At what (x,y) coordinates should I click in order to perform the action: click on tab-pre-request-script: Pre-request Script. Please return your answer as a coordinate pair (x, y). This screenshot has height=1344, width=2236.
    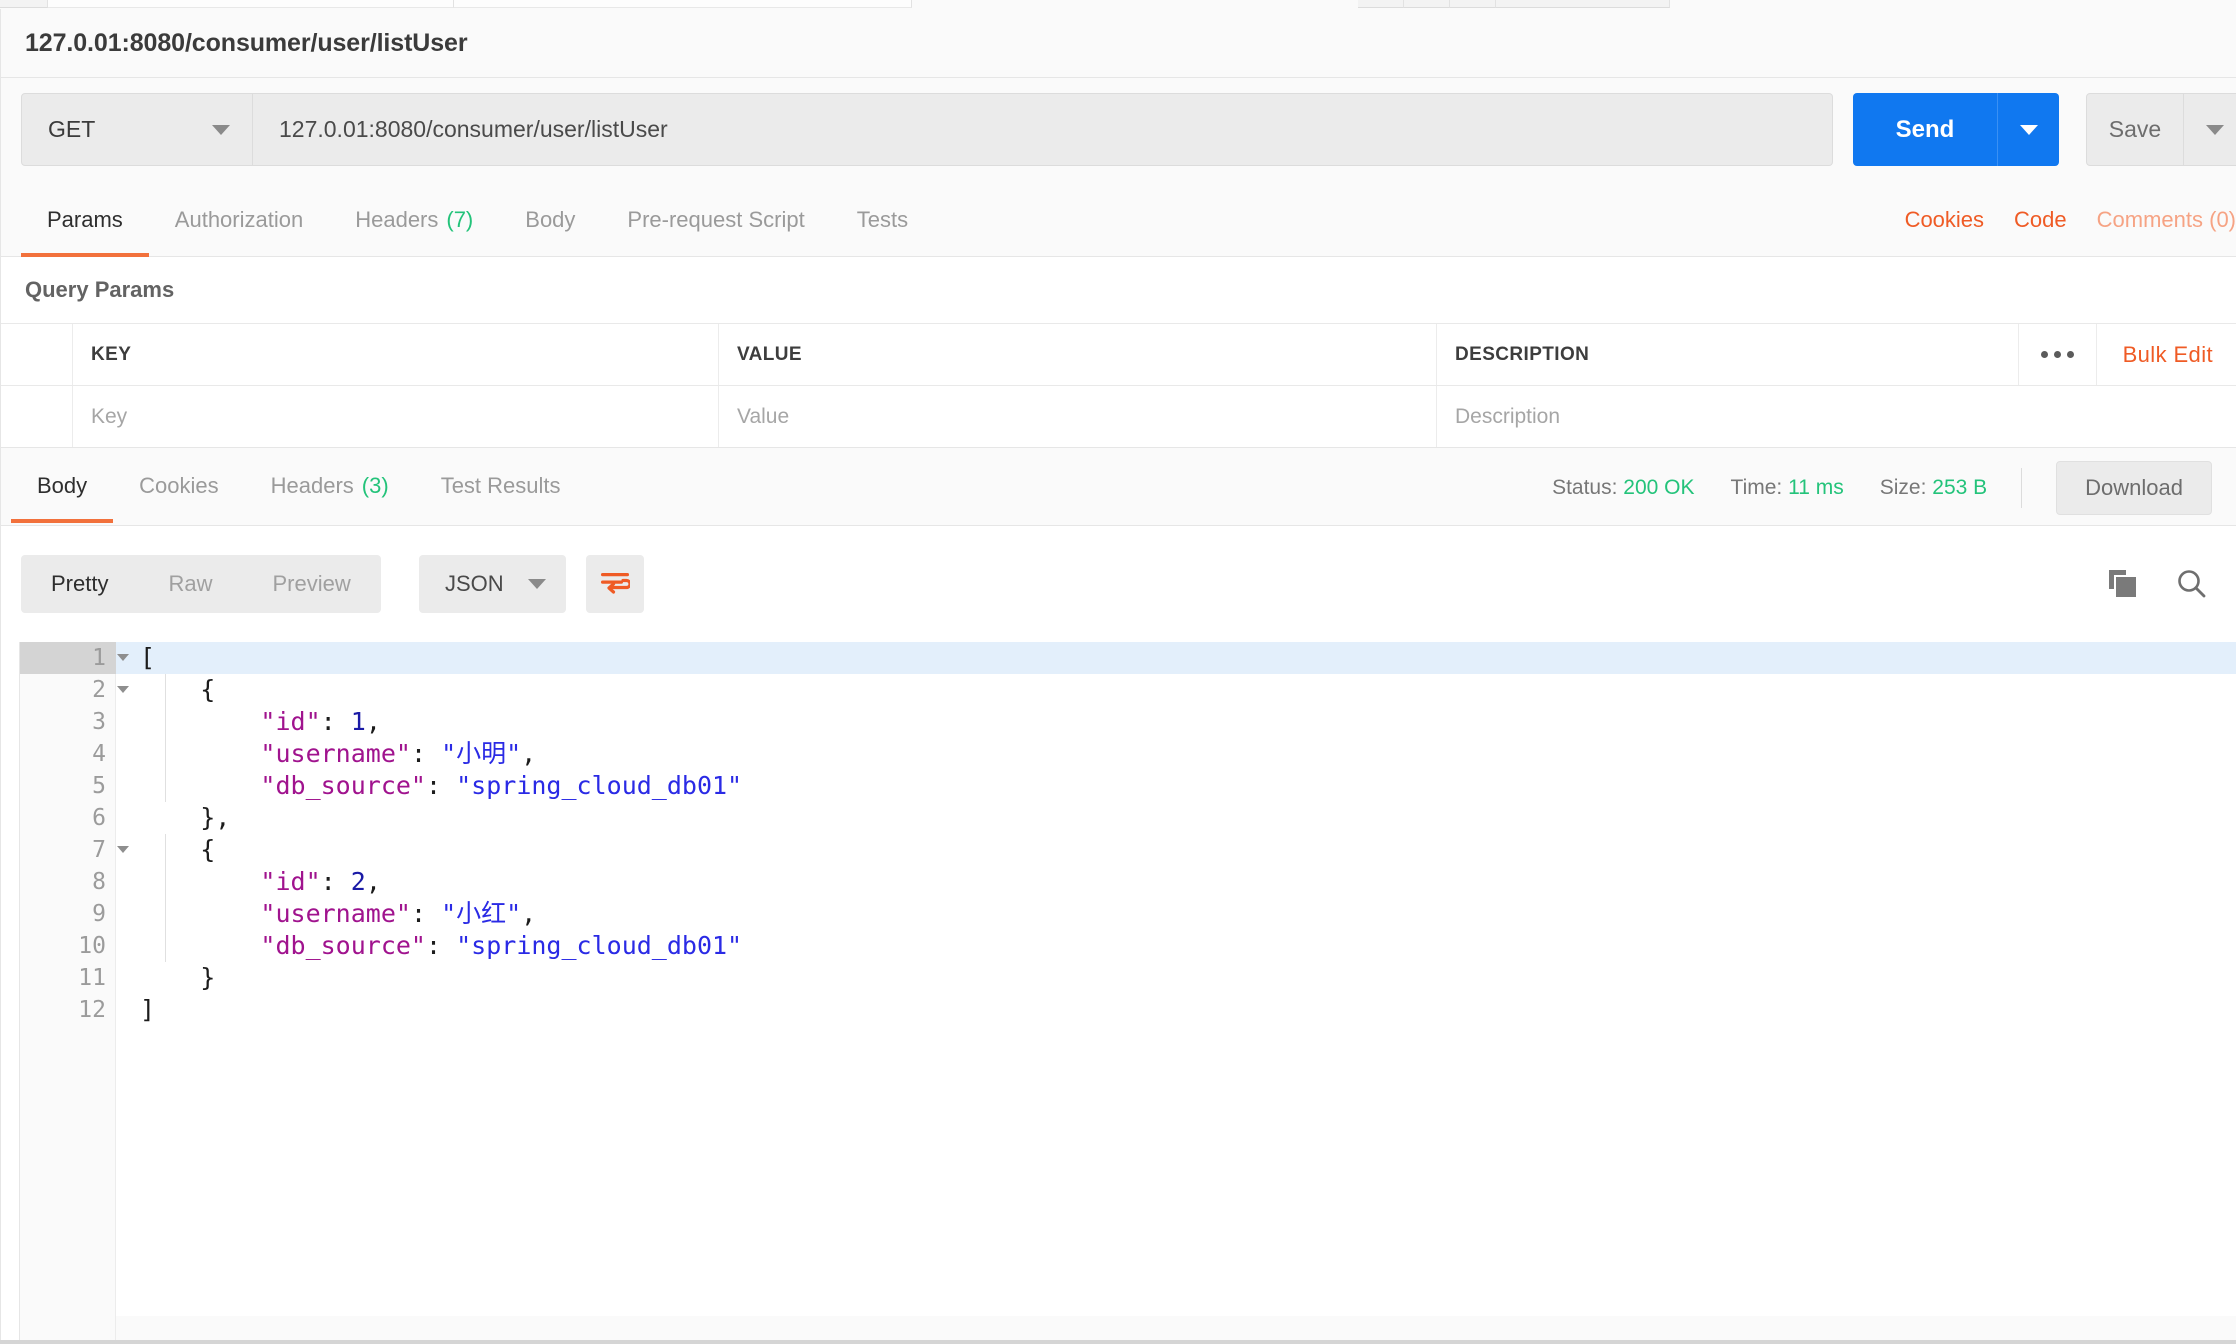
    Looking at the image, I should click on (715, 219).